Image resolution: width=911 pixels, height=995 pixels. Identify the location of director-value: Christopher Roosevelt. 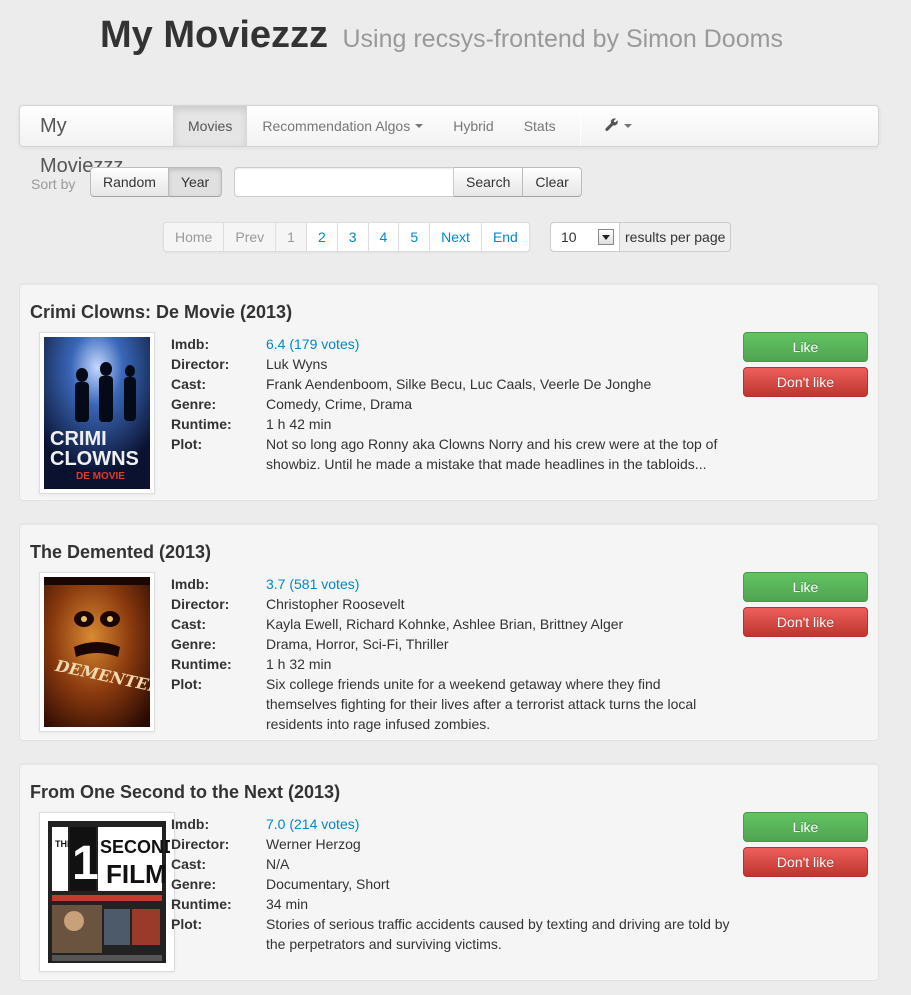
(335, 604).